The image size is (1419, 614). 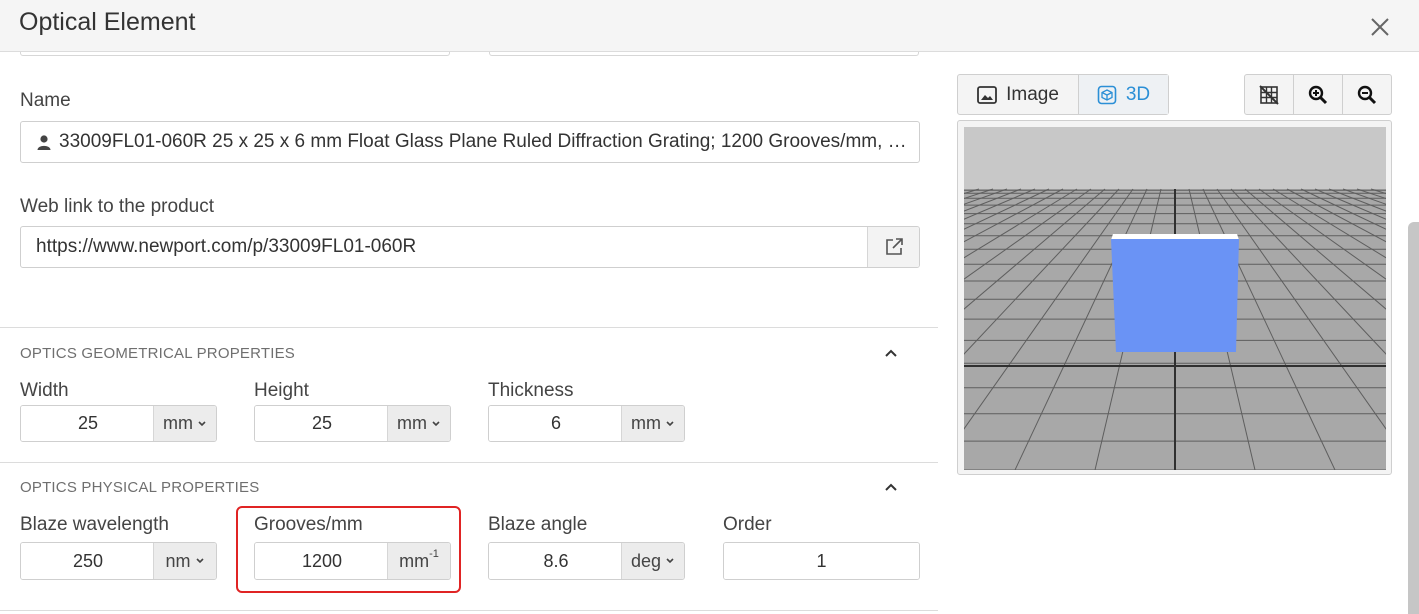 What do you see at coordinates (117, 206) in the screenshot?
I see `web-link-label: Web link to the product` at bounding box center [117, 206].